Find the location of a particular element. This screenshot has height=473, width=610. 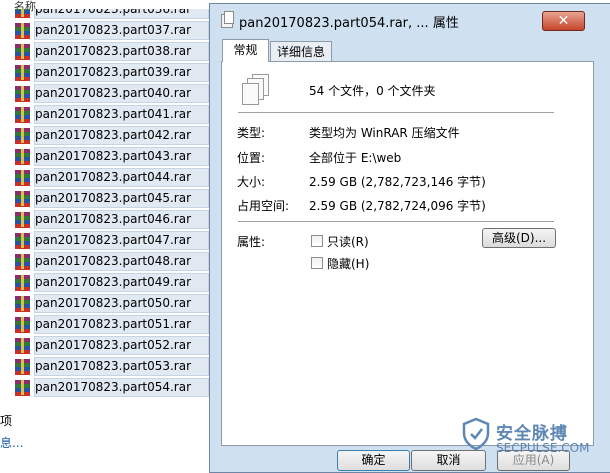

watermark-logo: 安全脉搏 SECPULSE.COM is located at coordinates (536, 441).